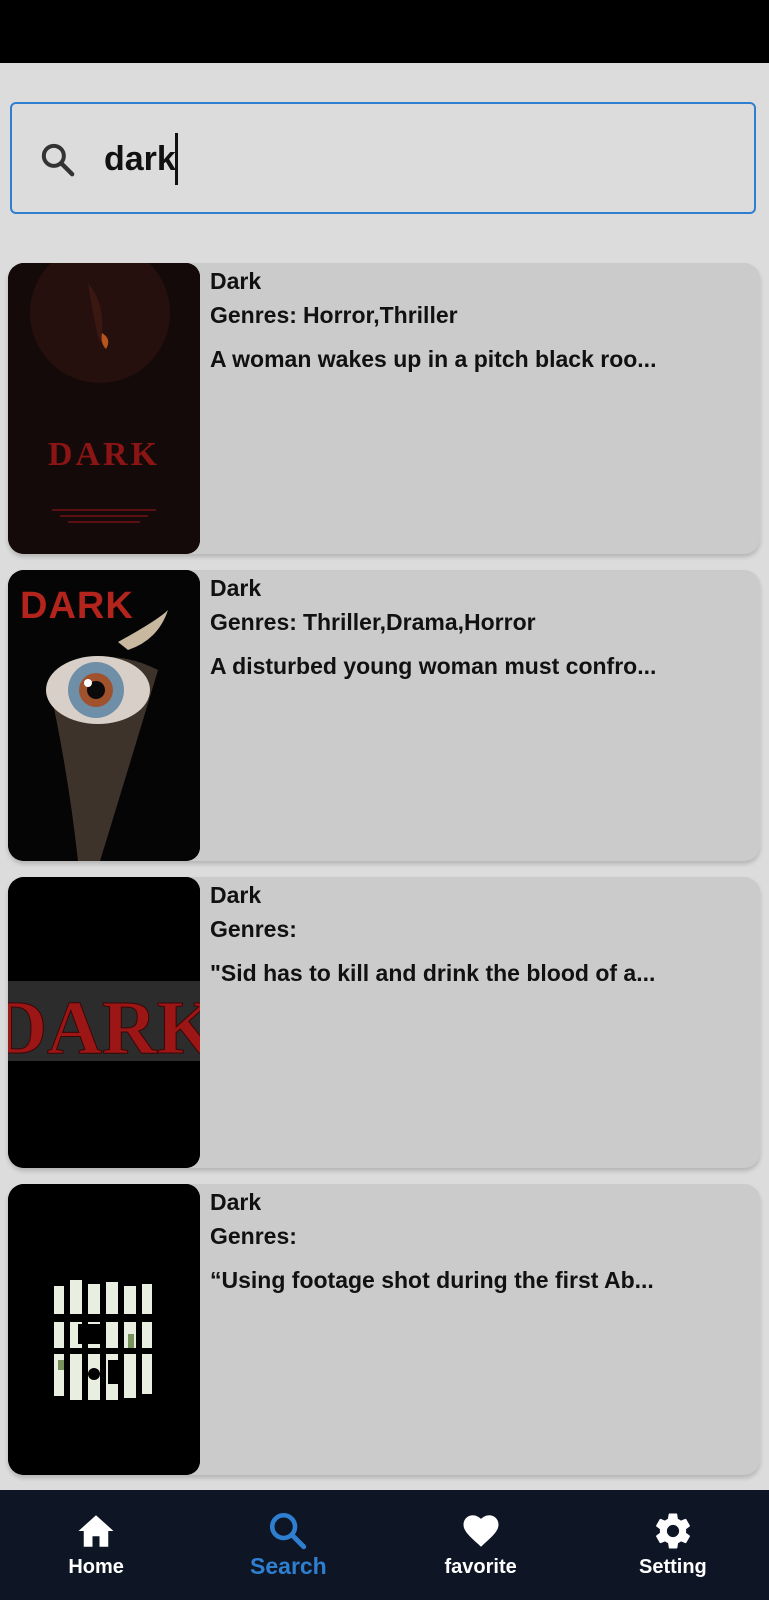 The image size is (769, 1600). I want to click on nav-label: favorite, so click(480, 1567).